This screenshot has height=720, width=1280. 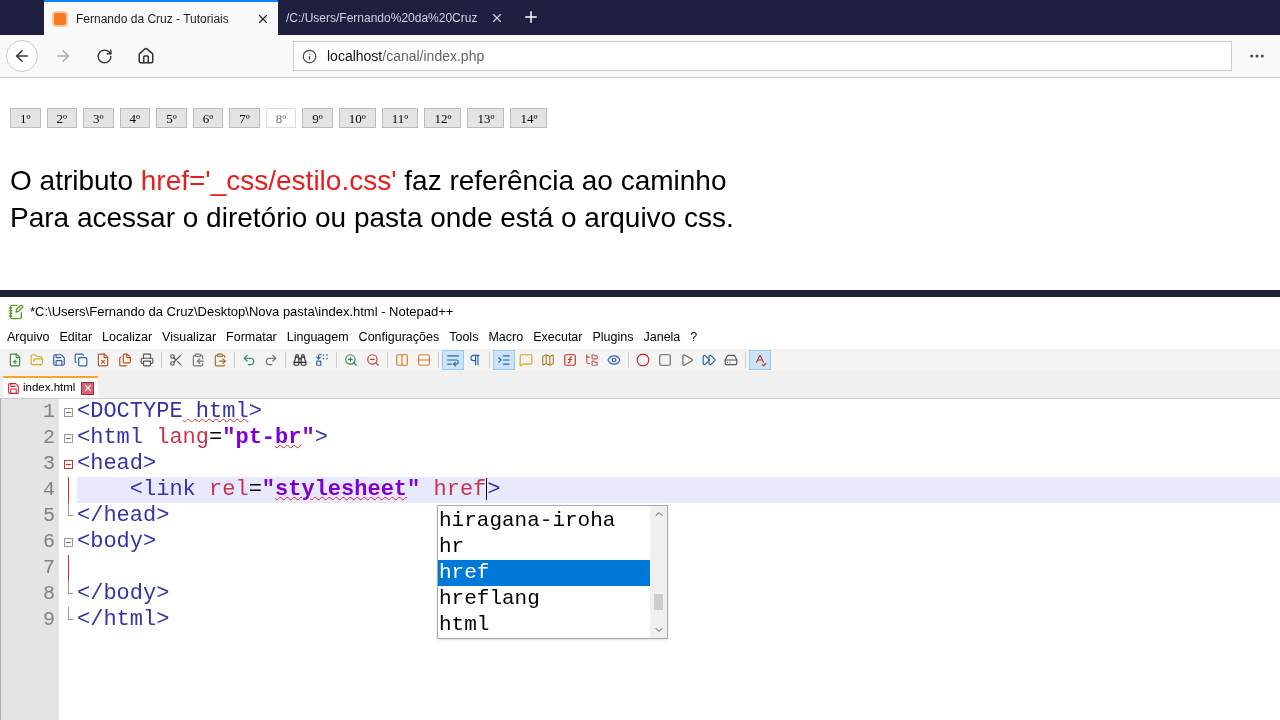 I want to click on lesson-button: 8º, so click(x=281, y=118).